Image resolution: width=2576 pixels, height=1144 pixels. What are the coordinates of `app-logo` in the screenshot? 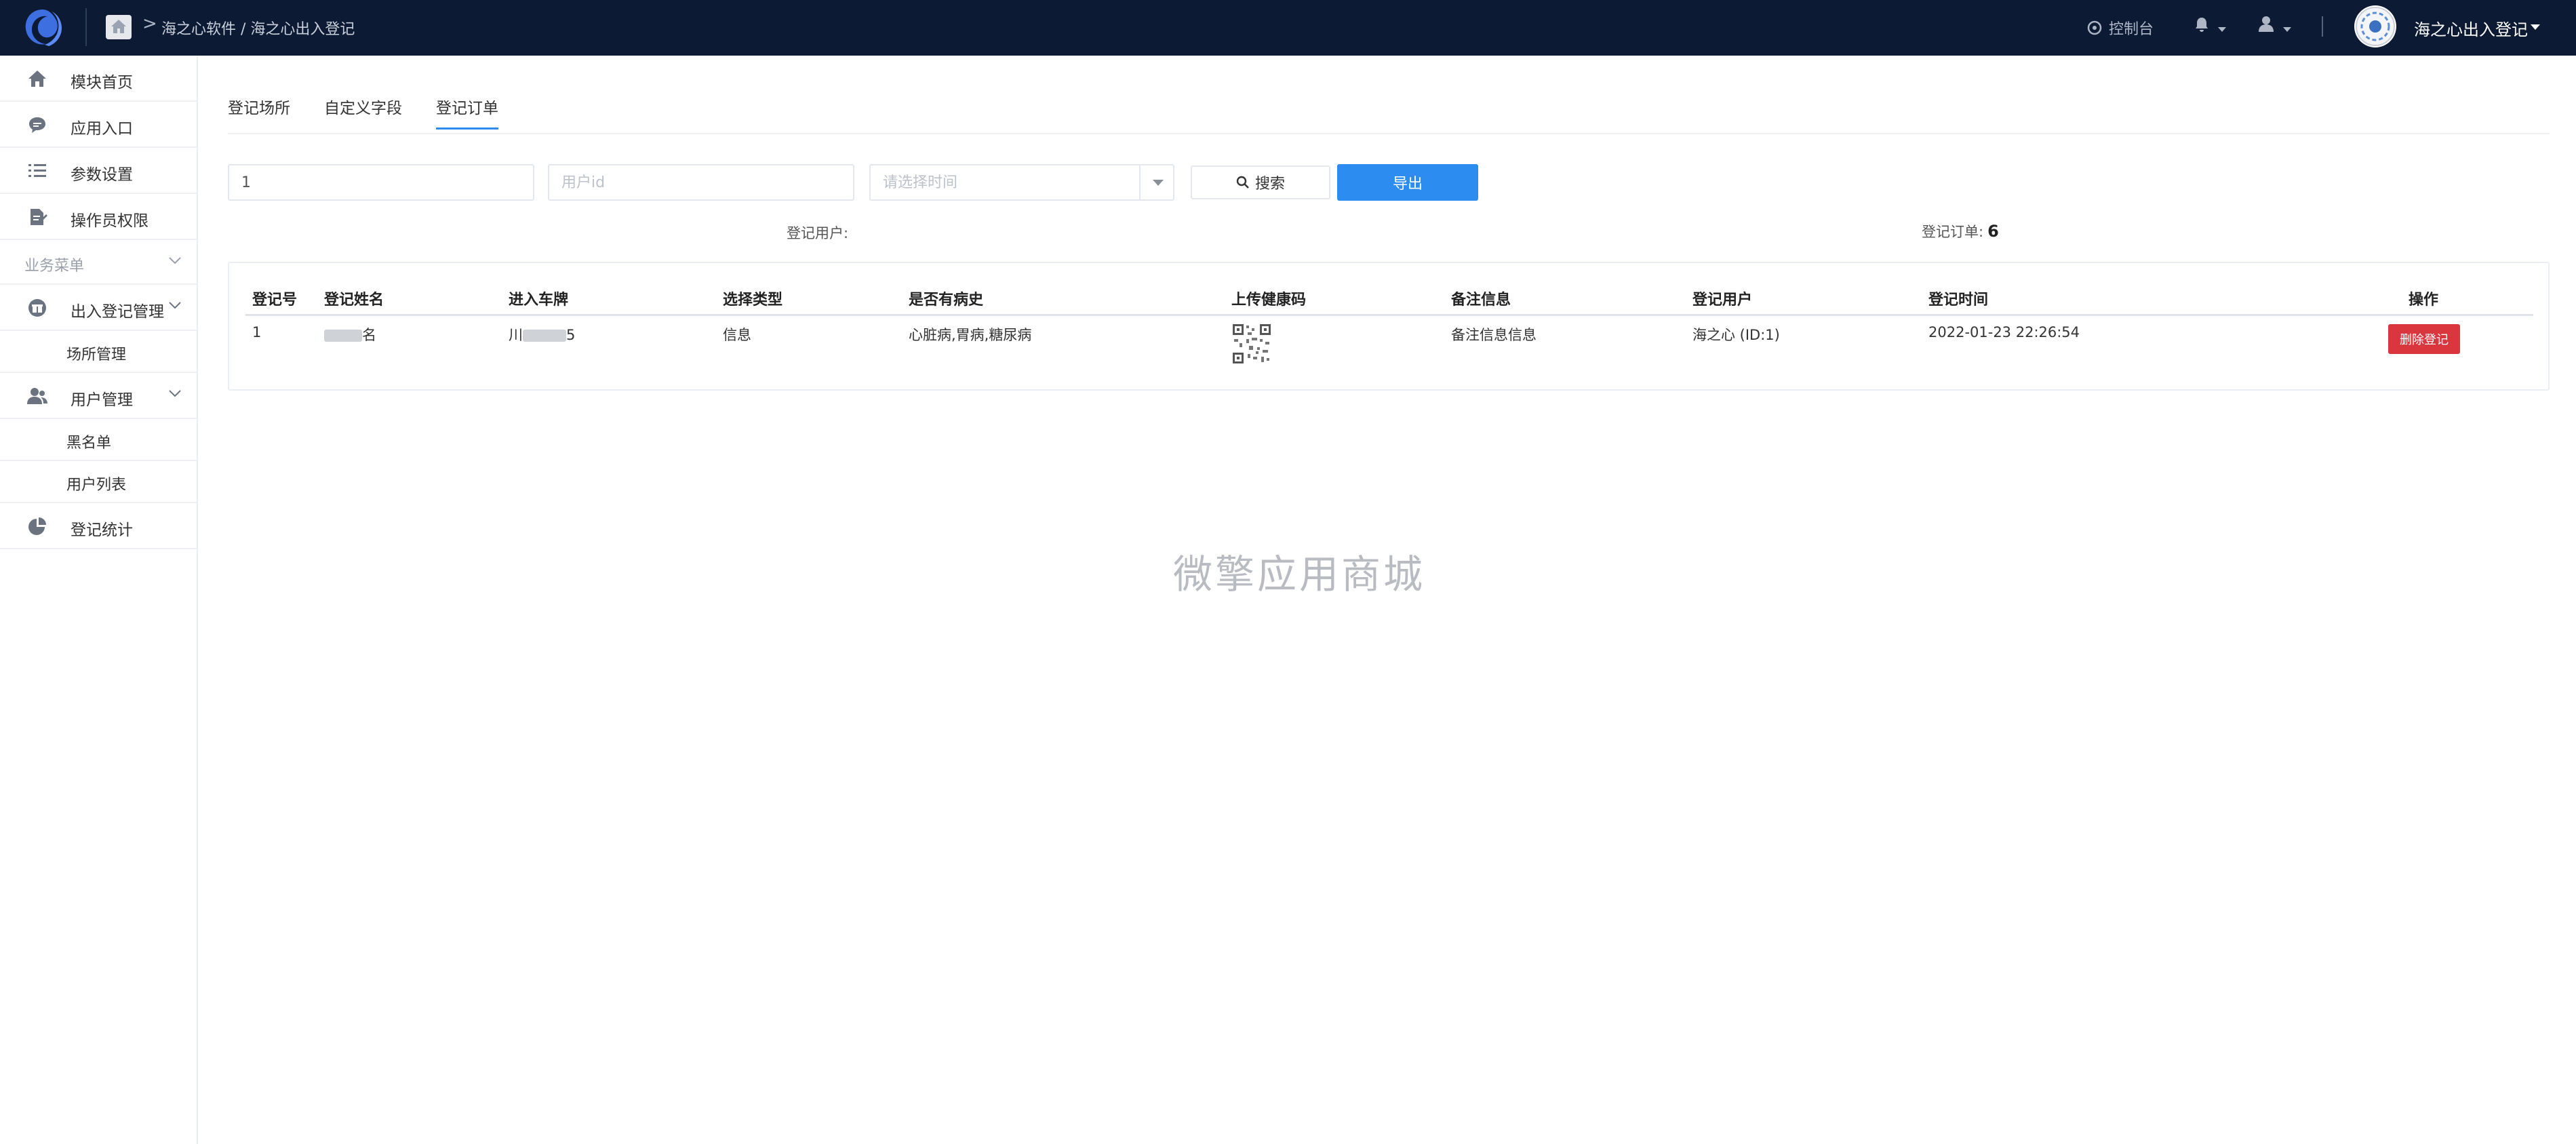 It's located at (42, 27).